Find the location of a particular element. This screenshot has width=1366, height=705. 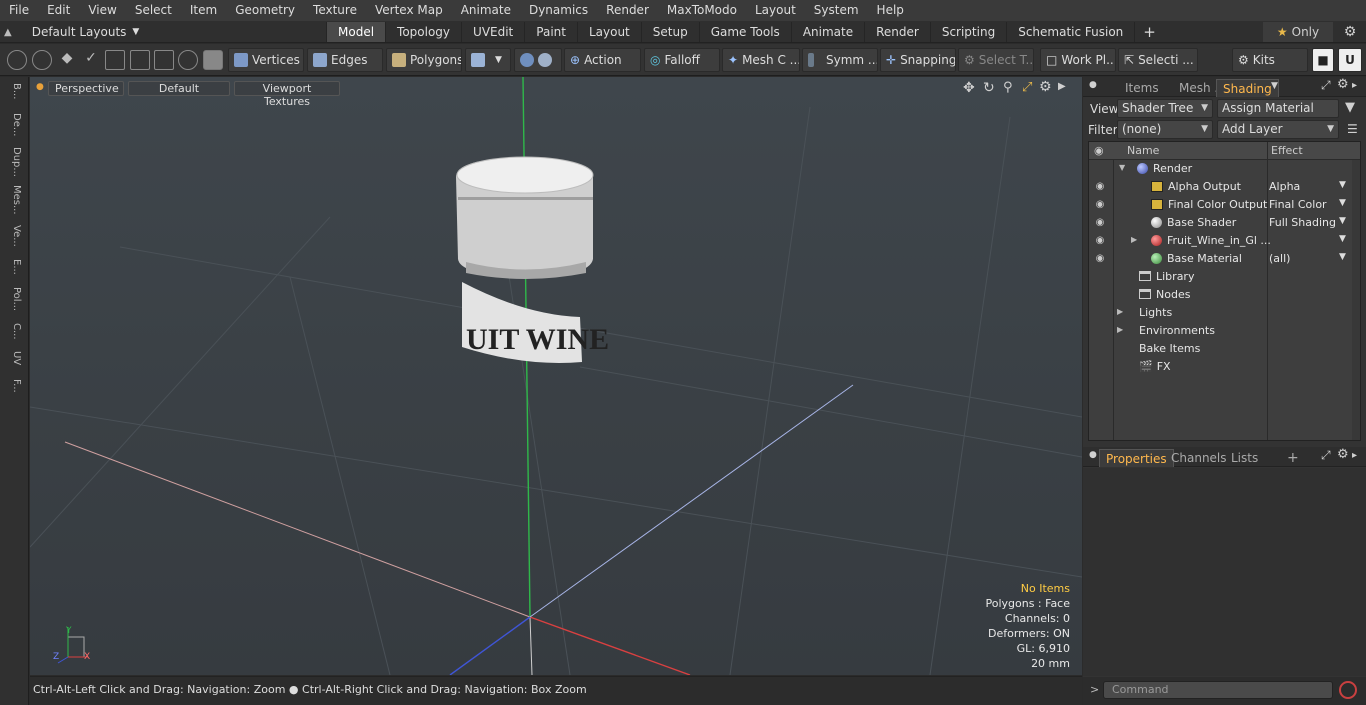

row-effect: (all) is located at coordinates (1279, 258).